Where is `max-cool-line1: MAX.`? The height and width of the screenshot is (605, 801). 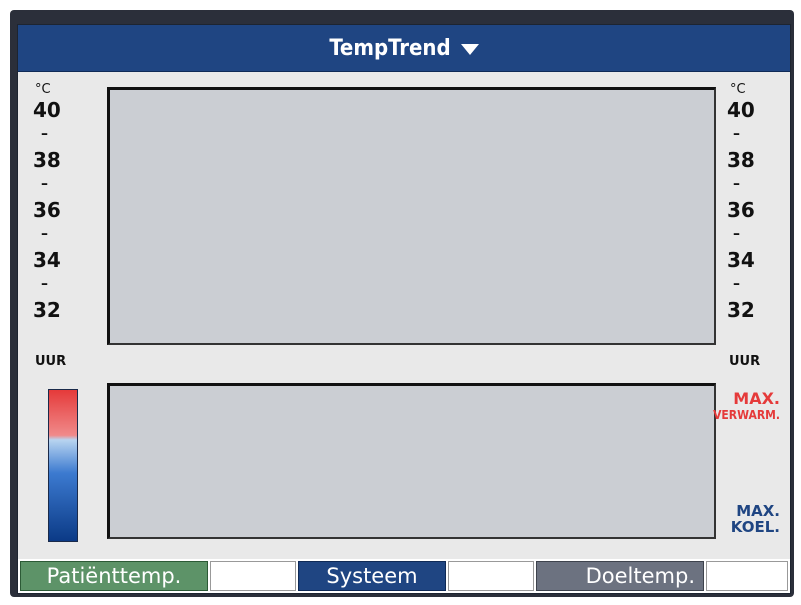 max-cool-line1: MAX. is located at coordinates (758, 511).